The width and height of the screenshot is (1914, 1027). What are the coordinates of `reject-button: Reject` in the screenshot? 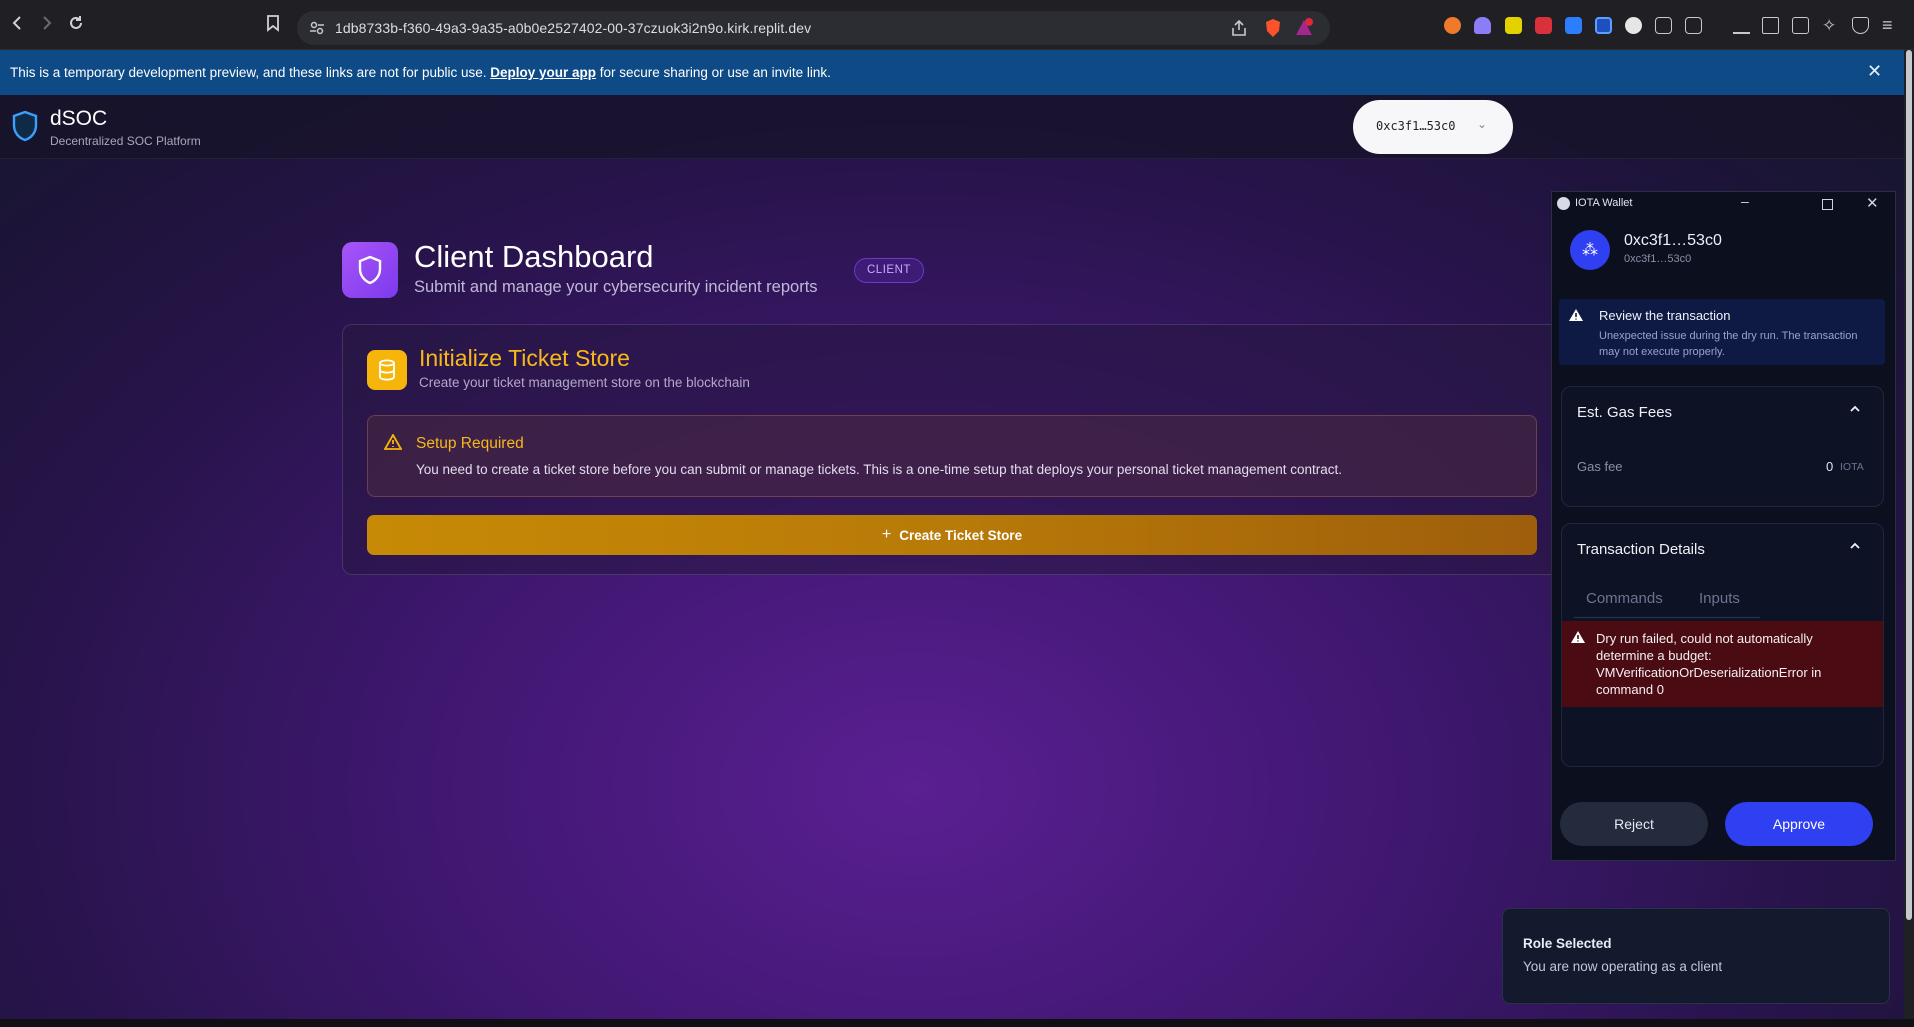 It's located at (1634, 824).